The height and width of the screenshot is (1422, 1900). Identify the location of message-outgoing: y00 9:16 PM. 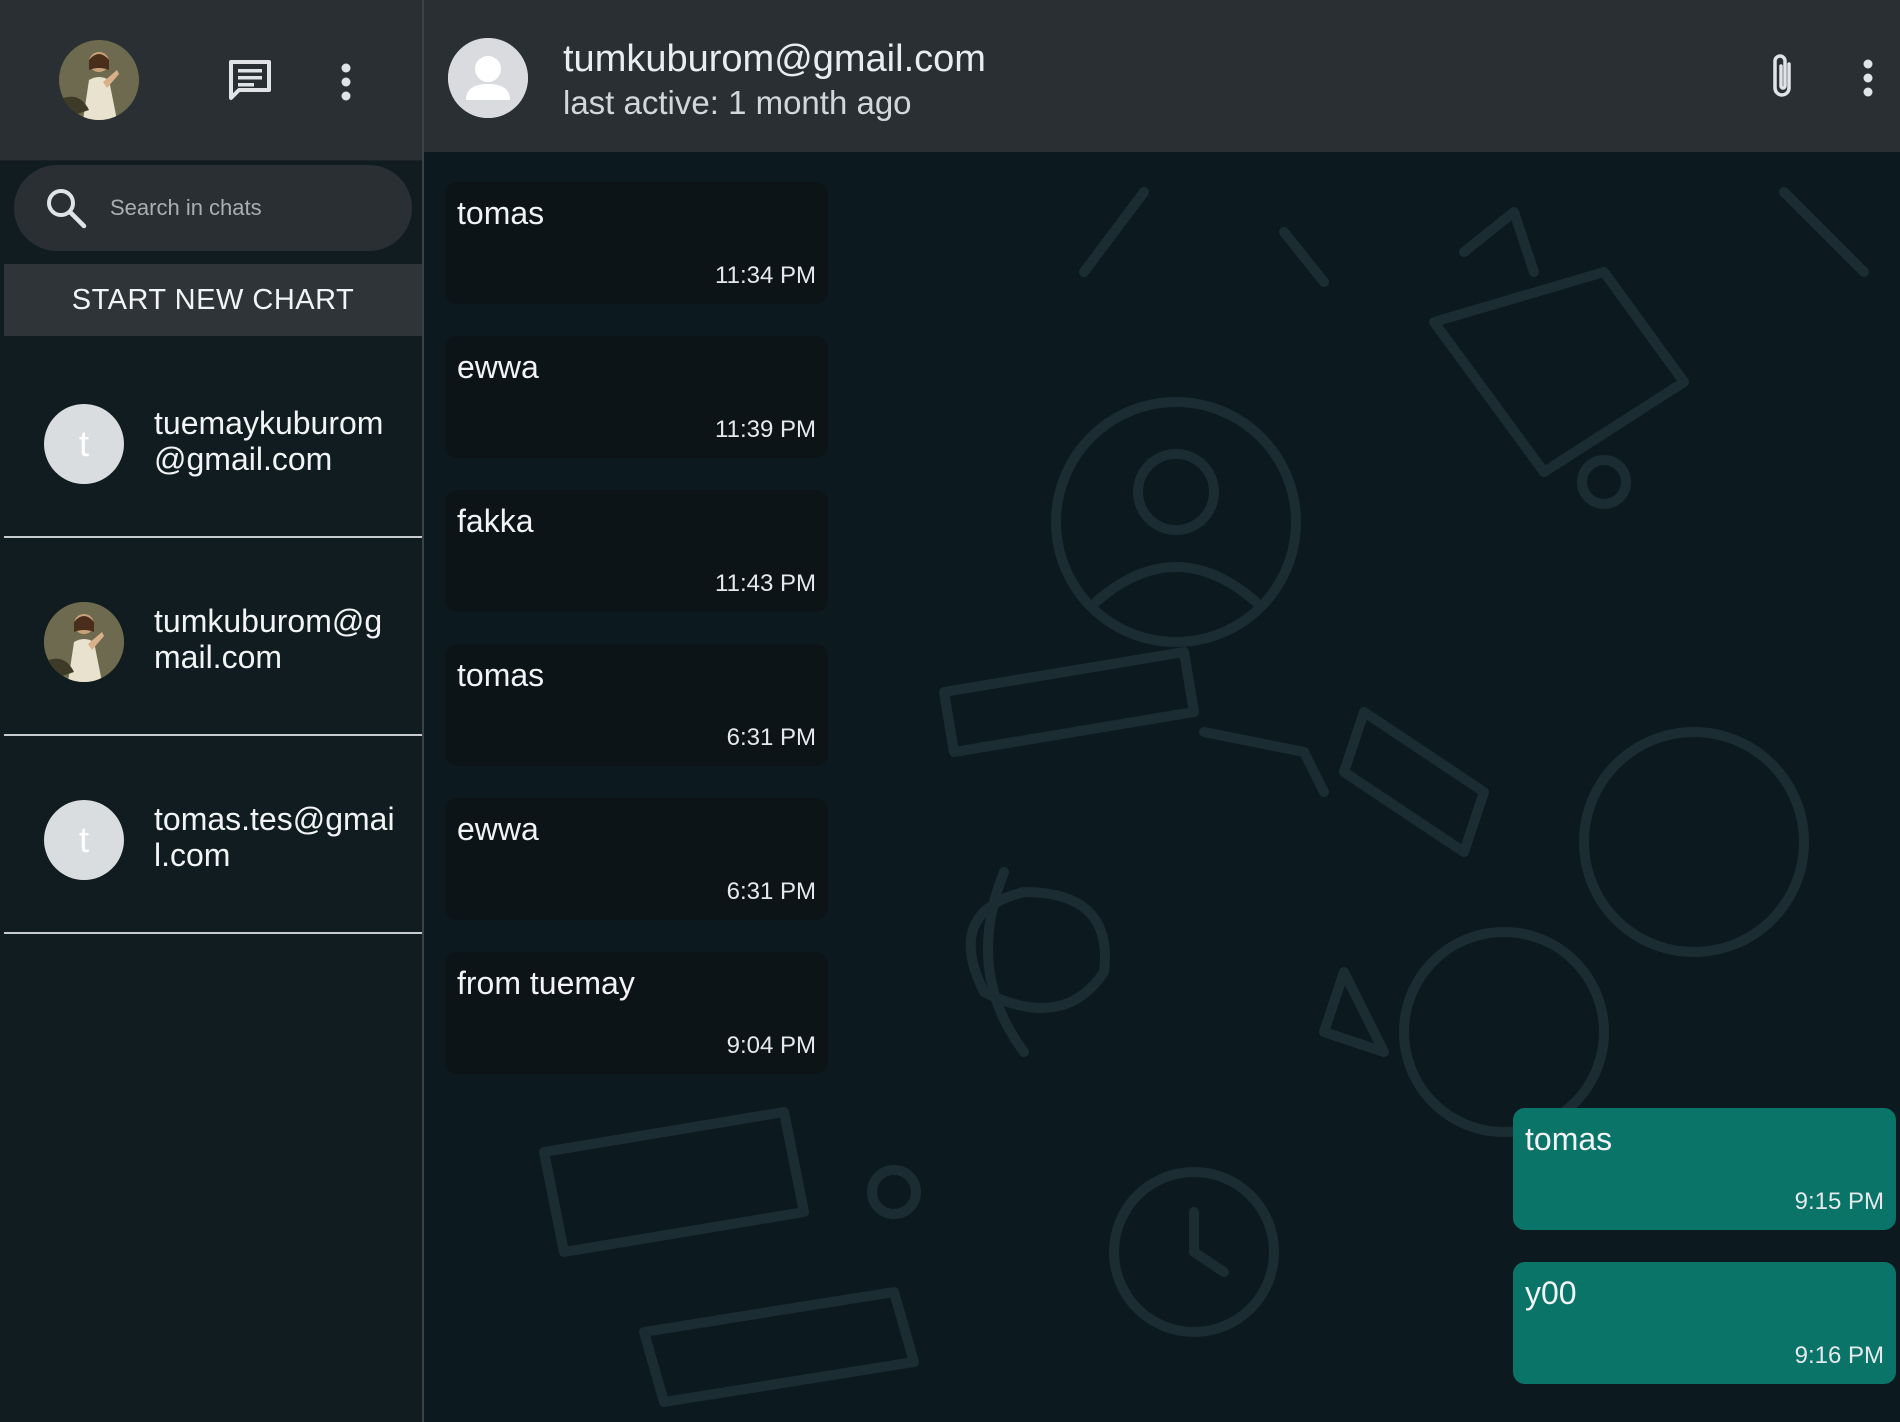
(1704, 1323).